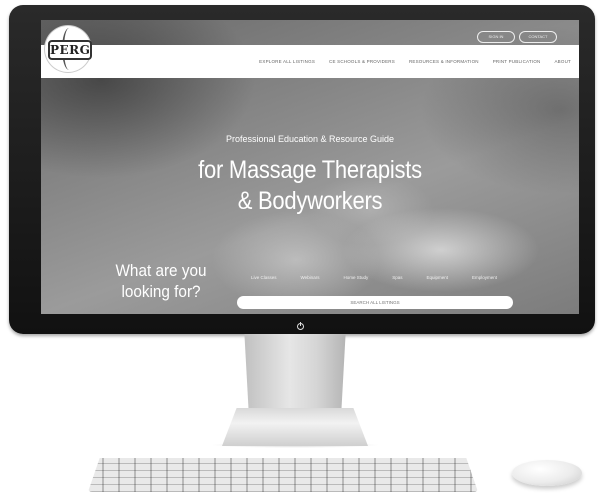 The width and height of the screenshot is (603, 495). What do you see at coordinates (355, 277) in the screenshot?
I see `category-home-study: Home Study` at bounding box center [355, 277].